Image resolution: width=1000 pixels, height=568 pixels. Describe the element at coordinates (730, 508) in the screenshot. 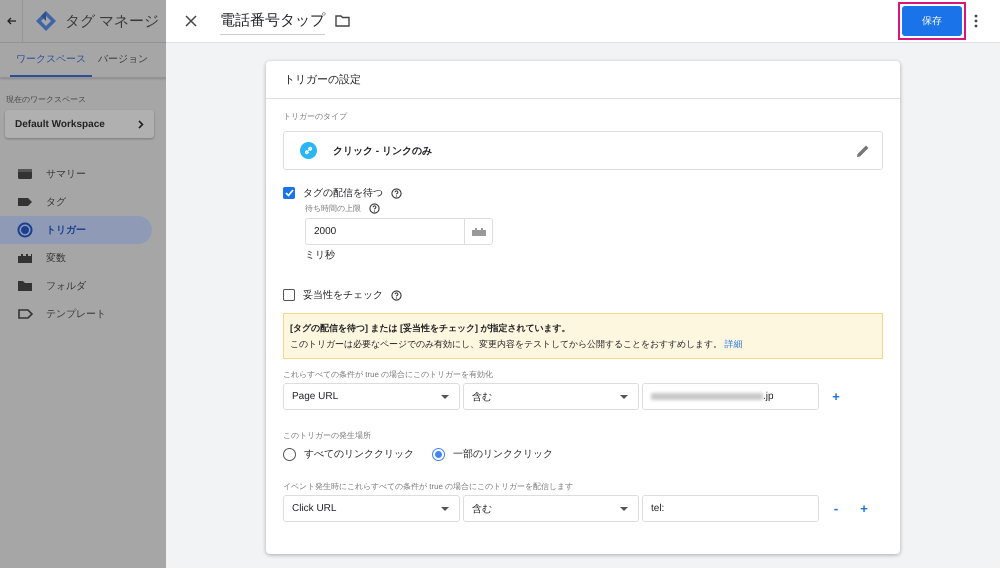

I see `value-field: tel:` at that location.